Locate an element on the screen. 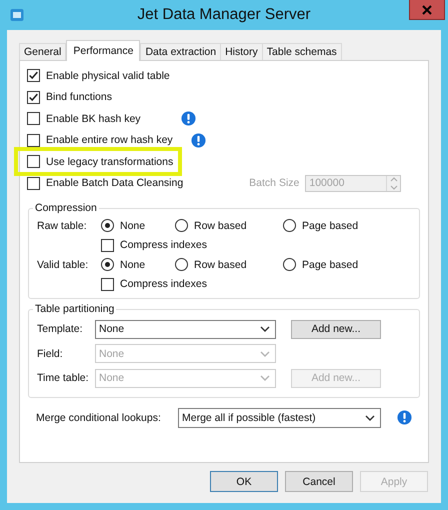  tab: General is located at coordinates (42, 51).